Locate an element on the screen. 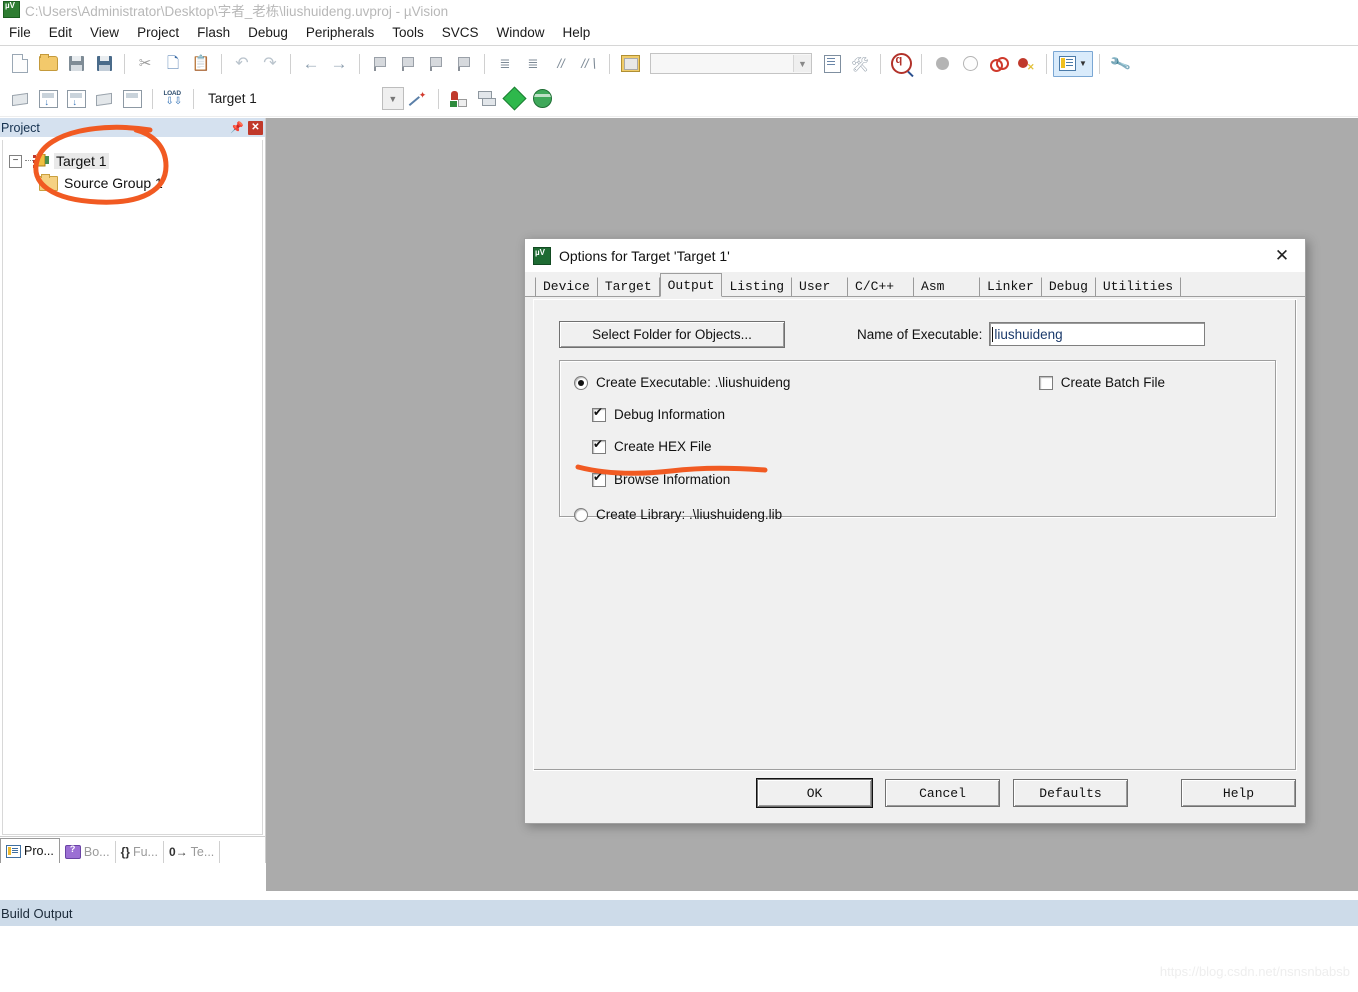 This screenshot has height=992, width=1358. disable-breakpoint-icon is located at coordinates (970, 64).